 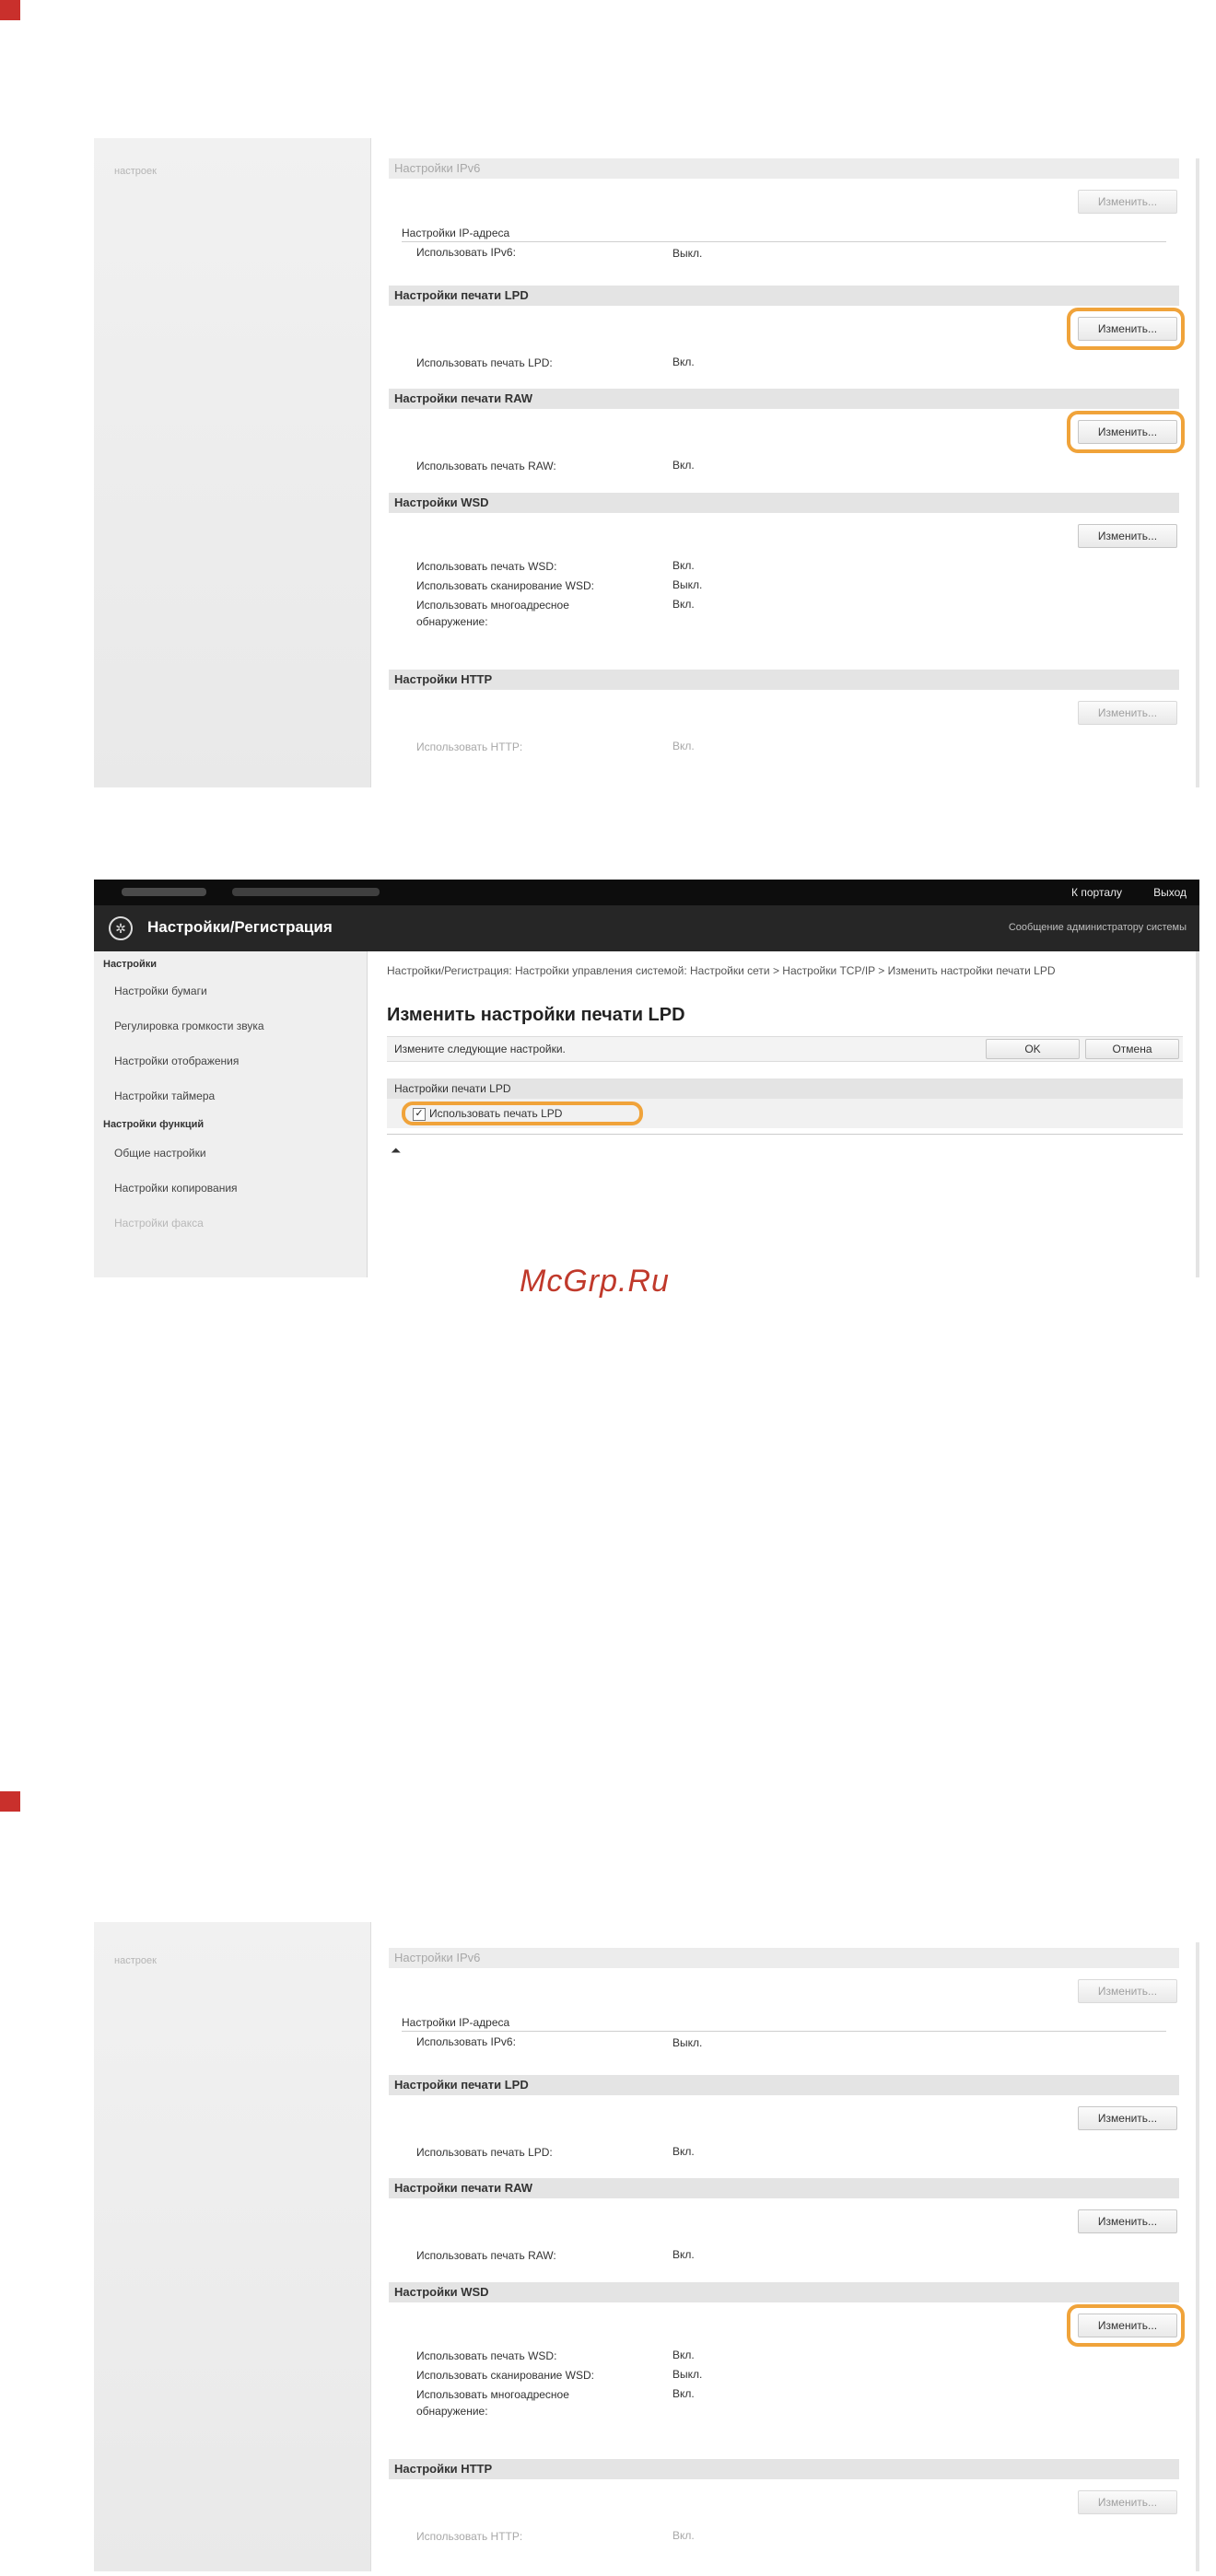 What do you see at coordinates (785, 1049) in the screenshot?
I see `action-bar: Измените следующие настройки. OK Отмена` at bounding box center [785, 1049].